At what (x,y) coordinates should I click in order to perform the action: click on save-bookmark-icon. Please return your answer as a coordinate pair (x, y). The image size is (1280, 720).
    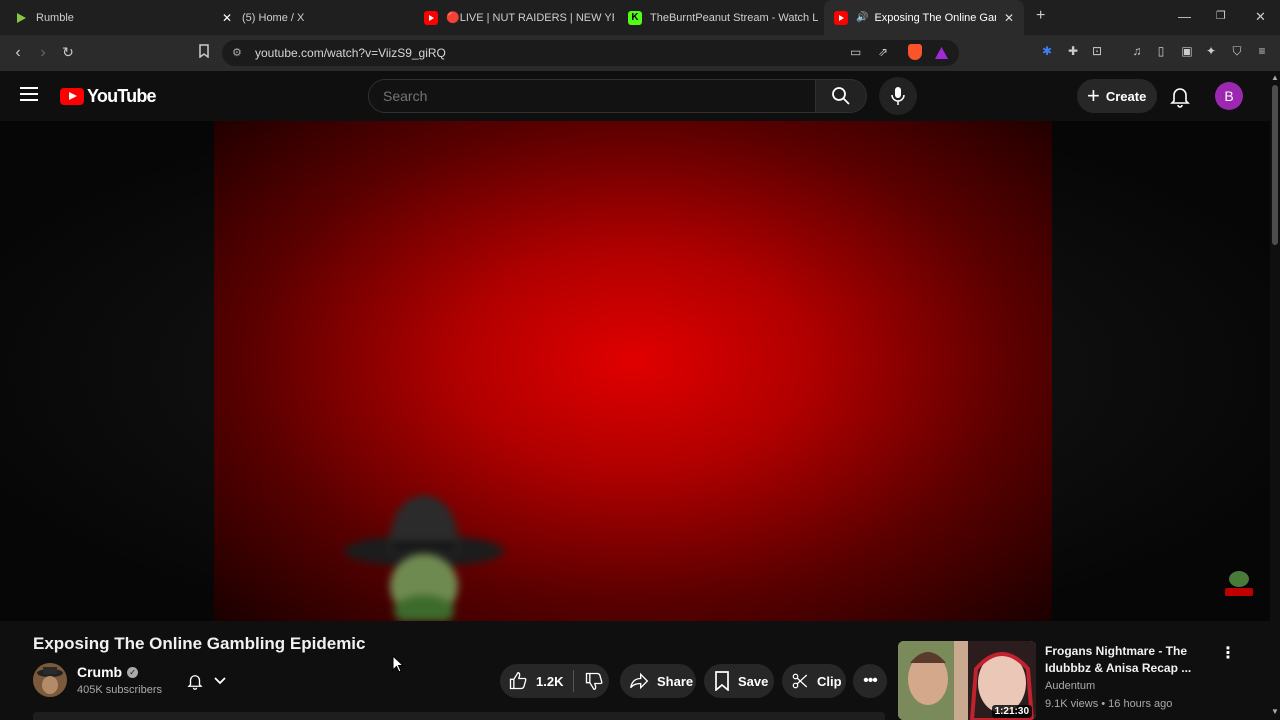
    Looking at the image, I should click on (722, 681).